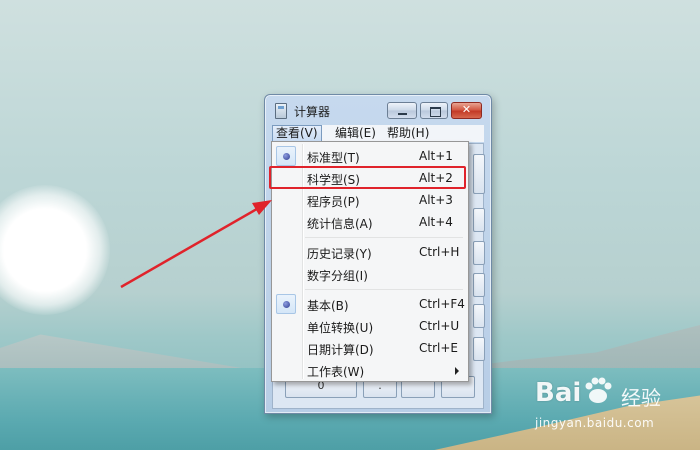 Image resolution: width=700 pixels, height=450 pixels. What do you see at coordinates (262, 207) in the screenshot?
I see `arrow-head-icon` at bounding box center [262, 207].